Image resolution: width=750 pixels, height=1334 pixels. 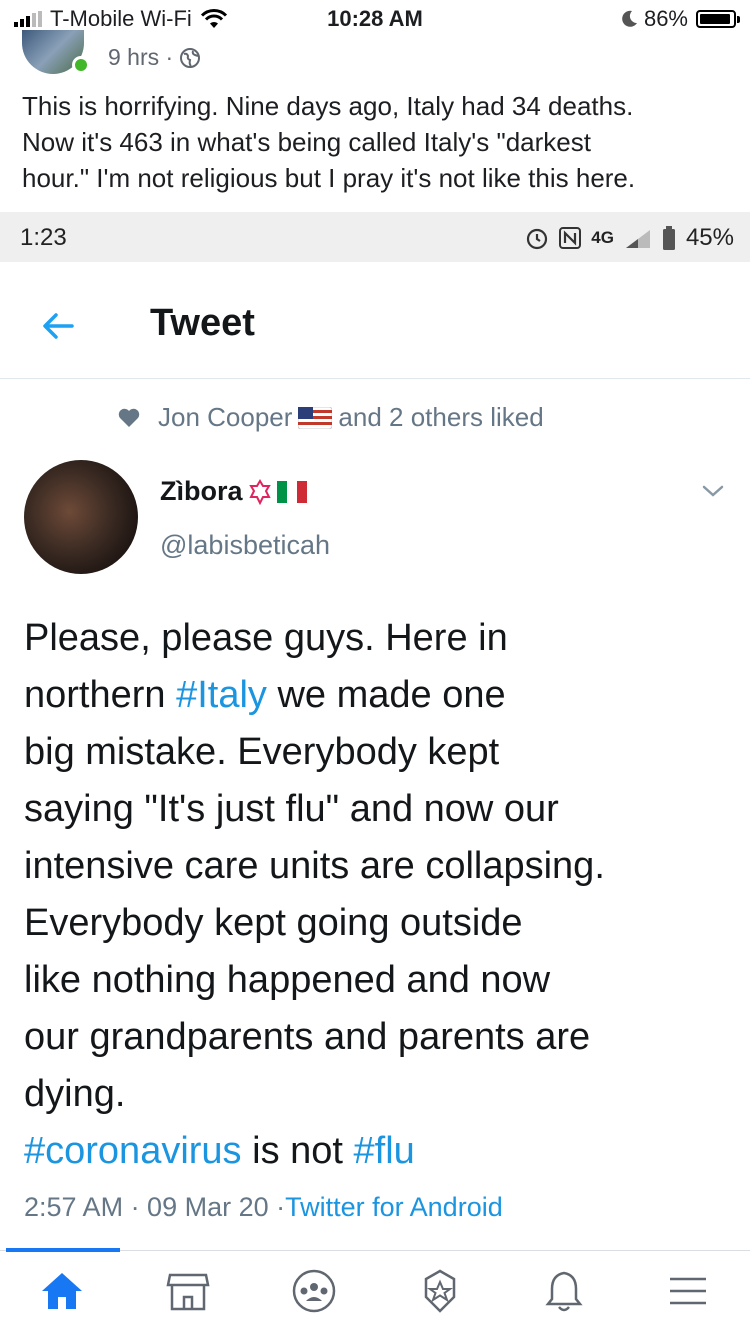 What do you see at coordinates (394, 1207) in the screenshot?
I see `tweet-source-link: Twitter for Android` at bounding box center [394, 1207].